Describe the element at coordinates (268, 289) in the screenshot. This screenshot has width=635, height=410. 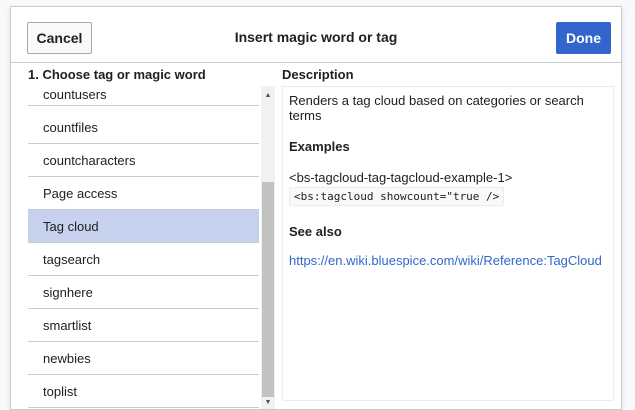
I see `scroll-thumb` at that location.